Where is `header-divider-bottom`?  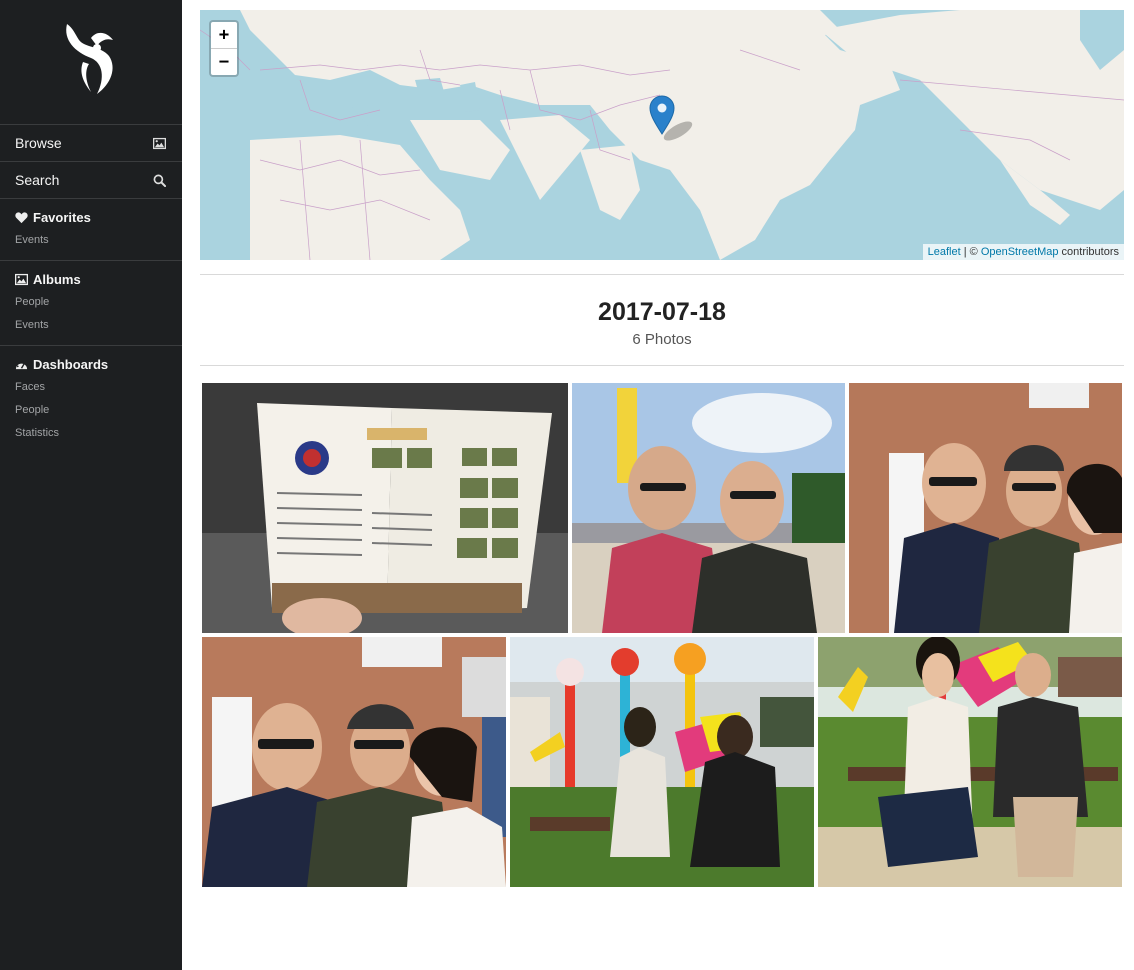
header-divider-bottom is located at coordinates (662, 365).